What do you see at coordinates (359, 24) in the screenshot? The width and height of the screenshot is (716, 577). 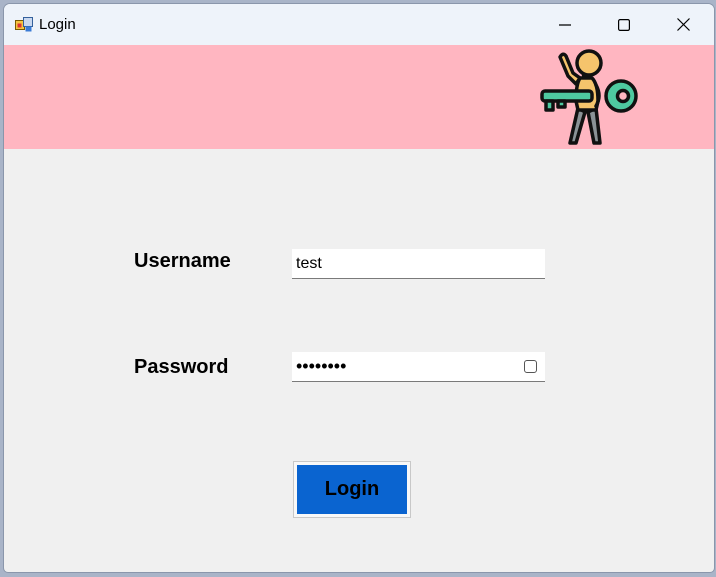 I see `title-bar: Login` at bounding box center [359, 24].